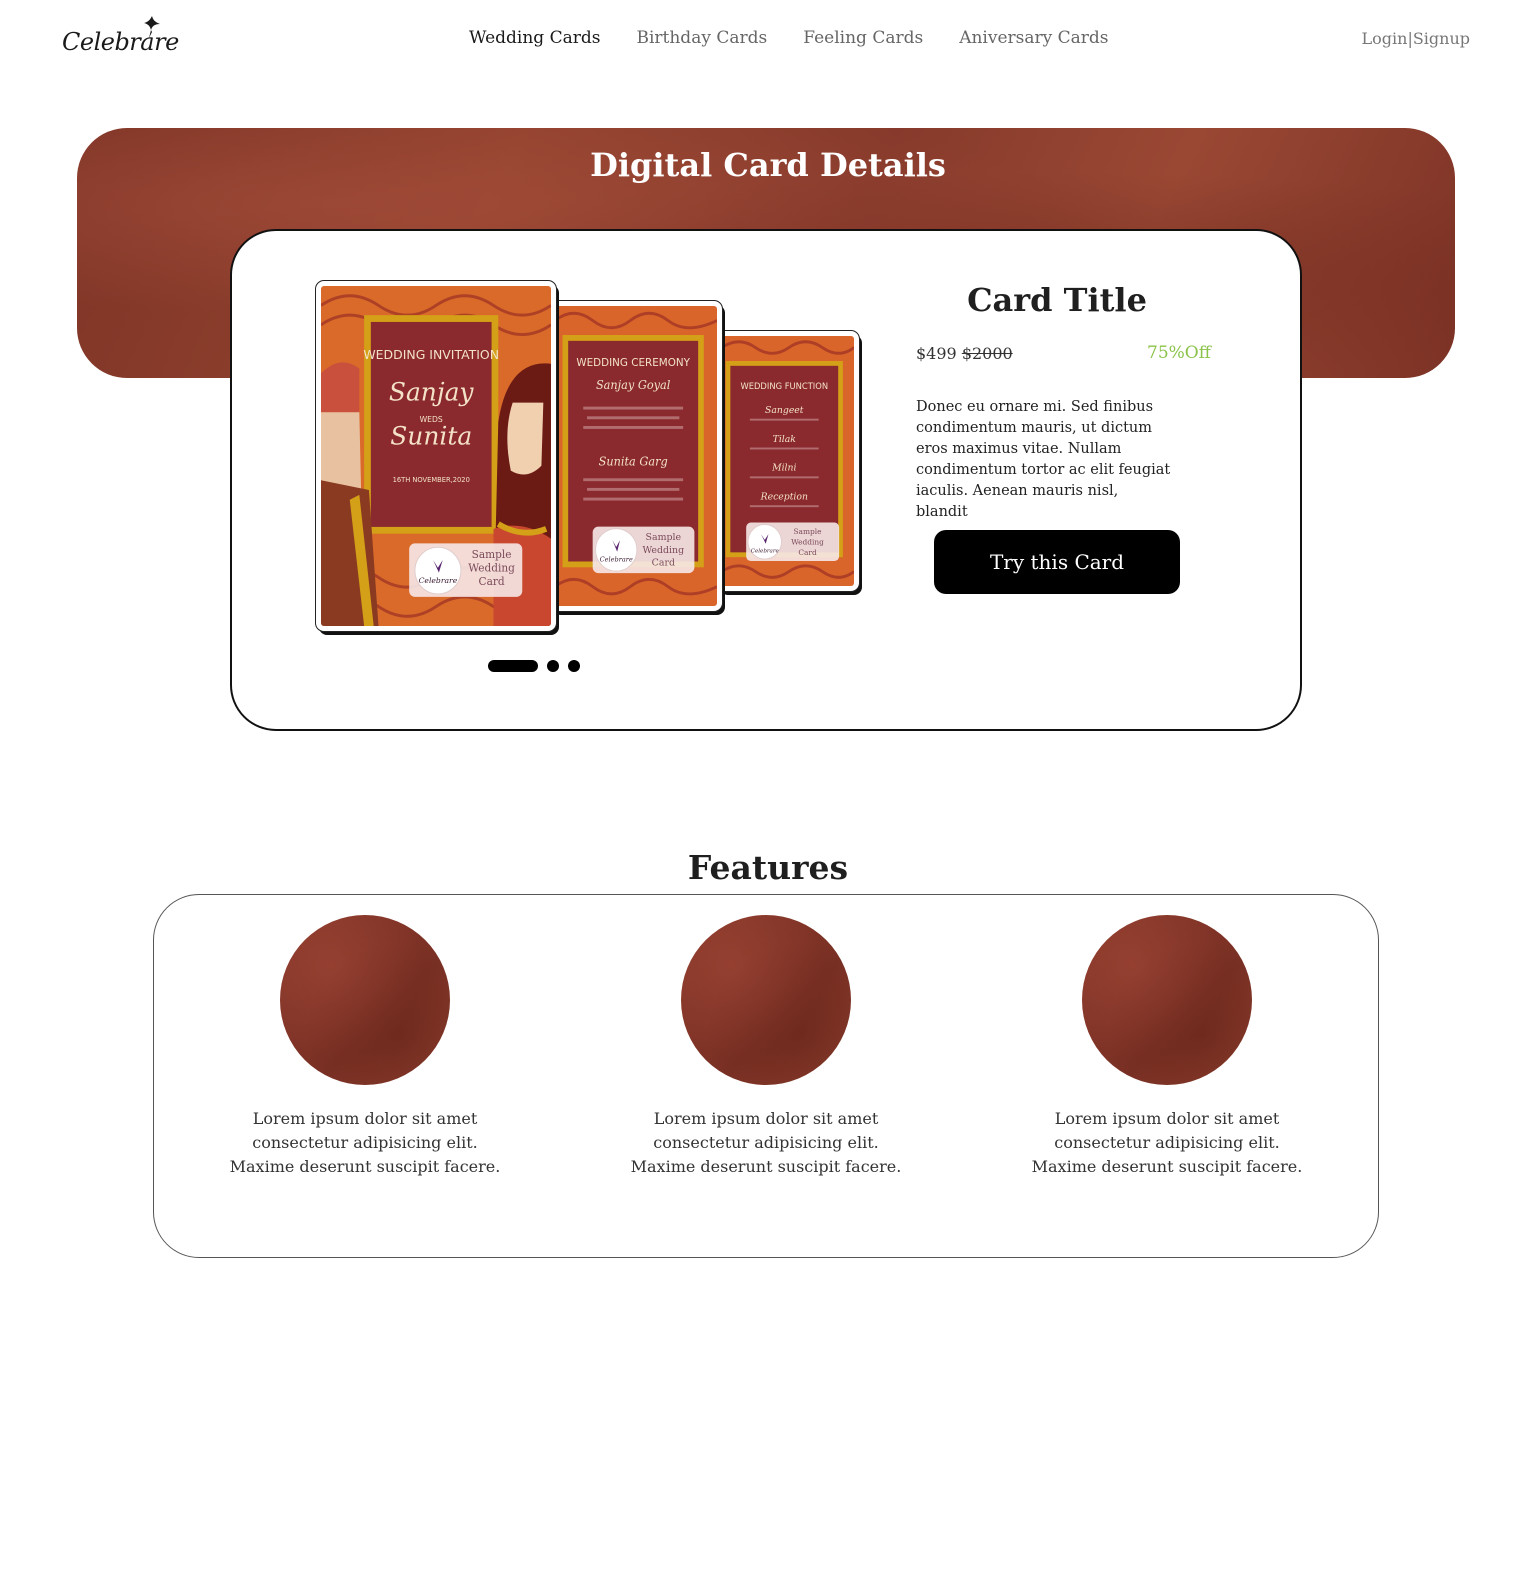 The height and width of the screenshot is (1572, 1536). What do you see at coordinates (534, 40) in the screenshot?
I see `nav-wedding-cards: Wedding Cards` at bounding box center [534, 40].